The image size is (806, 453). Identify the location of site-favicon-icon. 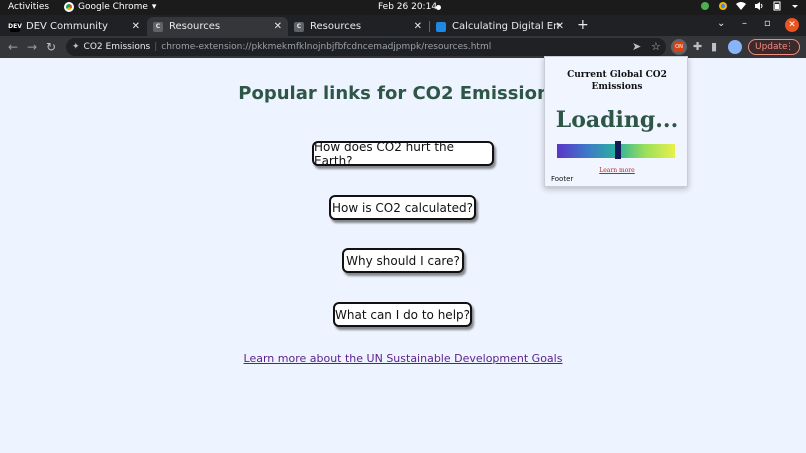
(441, 26).